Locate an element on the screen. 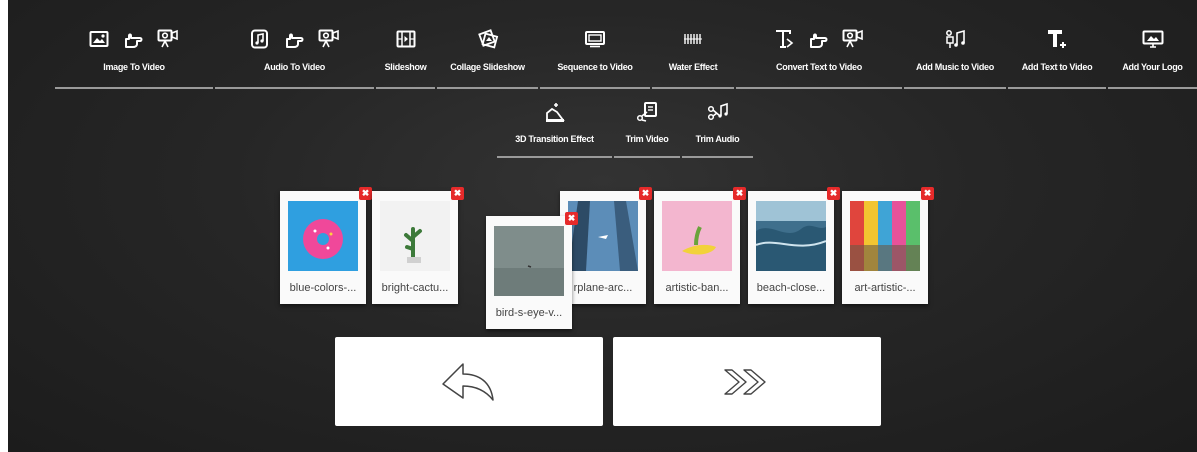 This screenshot has height=452, width=1197. art-wall-picture is located at coordinates (885, 236).